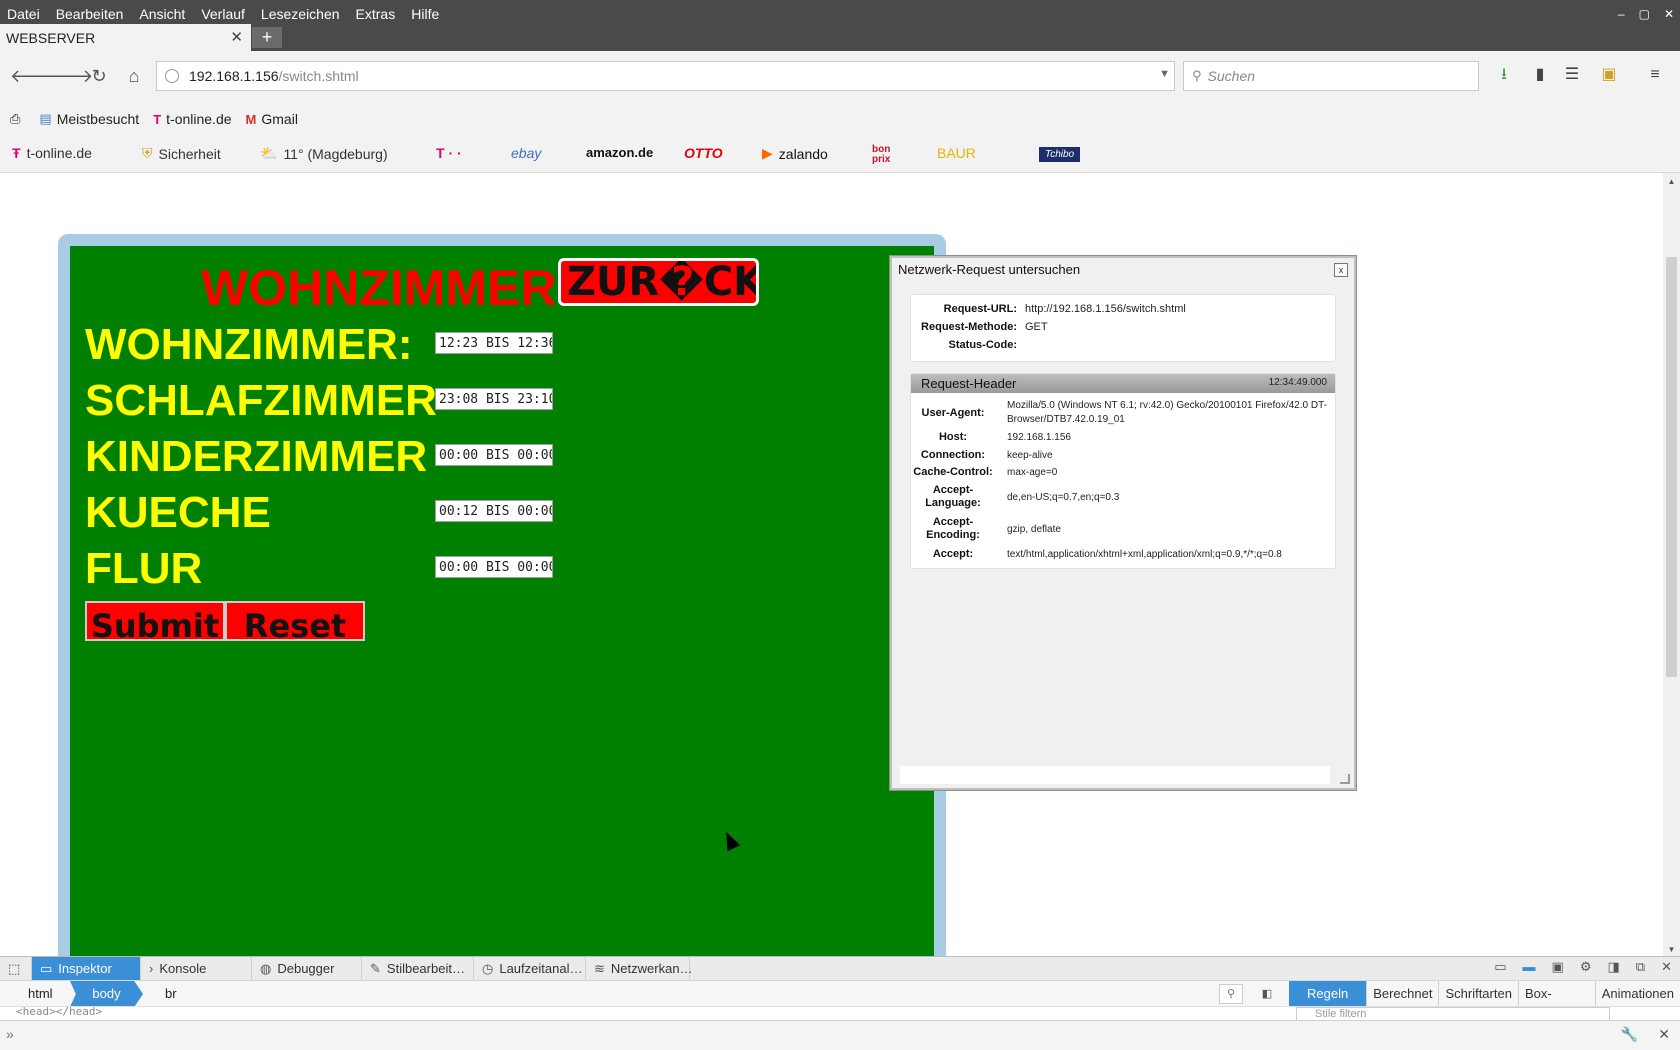 This screenshot has height=1050, width=1680. What do you see at coordinates (1123, 383) in the screenshot?
I see `request-header-bar: Request-Header 12:34:49.000` at bounding box center [1123, 383].